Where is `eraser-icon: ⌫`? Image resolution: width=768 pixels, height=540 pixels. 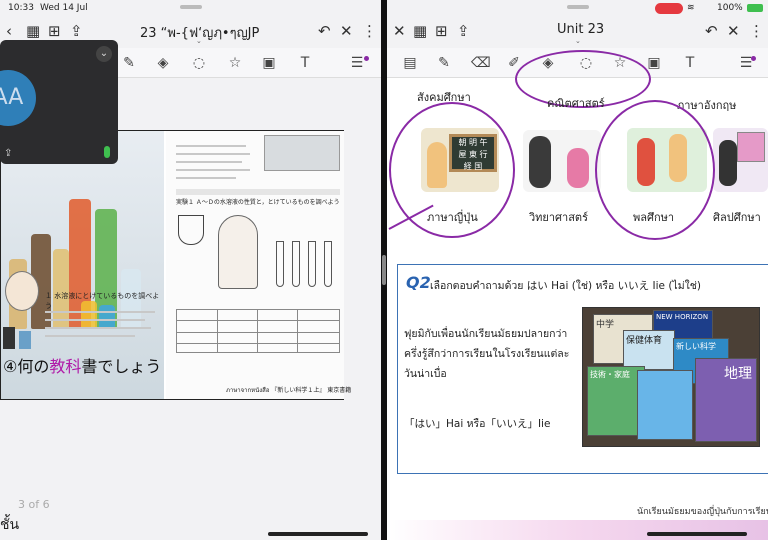
eraser-icon: ⌫ is located at coordinates (481, 63).